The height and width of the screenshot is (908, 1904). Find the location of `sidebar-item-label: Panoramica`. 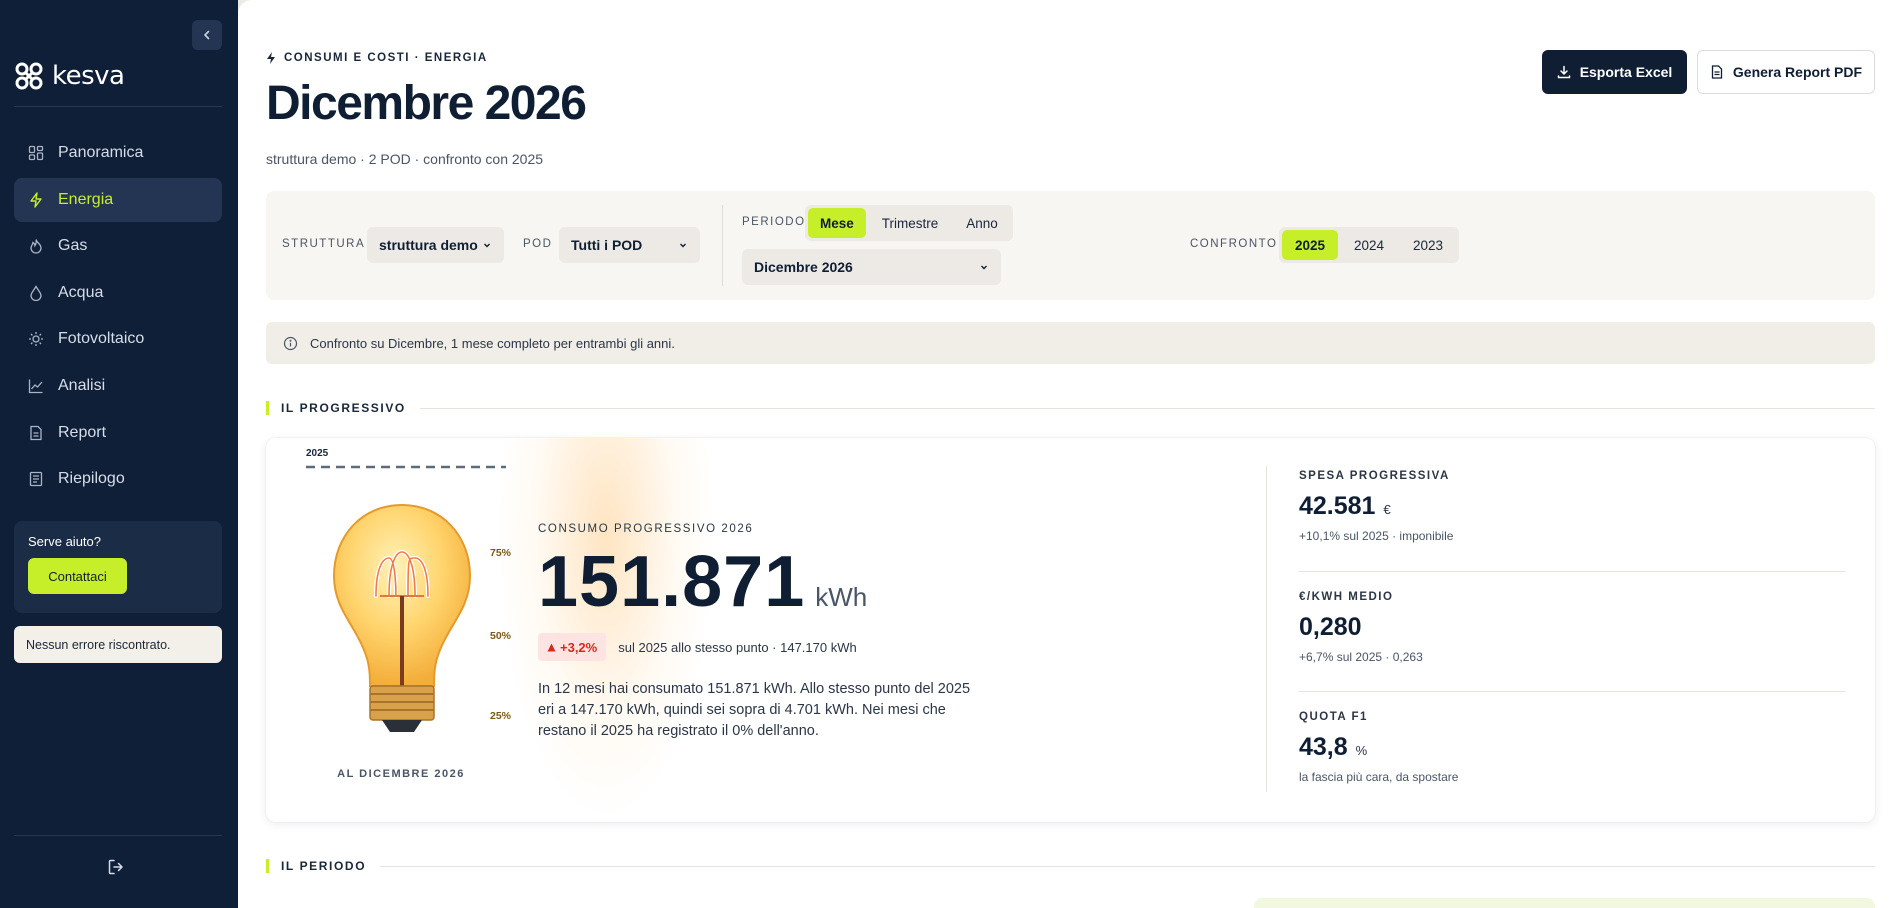

sidebar-item-label: Panoramica is located at coordinates (101, 152).